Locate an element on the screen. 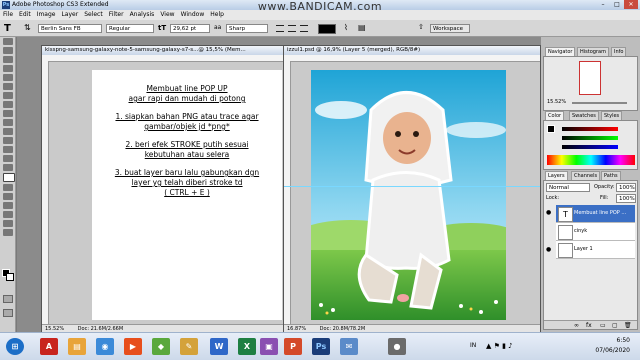 This screenshot has height=360, width=640. bandicam-icon: ● is located at coordinates (397, 346).